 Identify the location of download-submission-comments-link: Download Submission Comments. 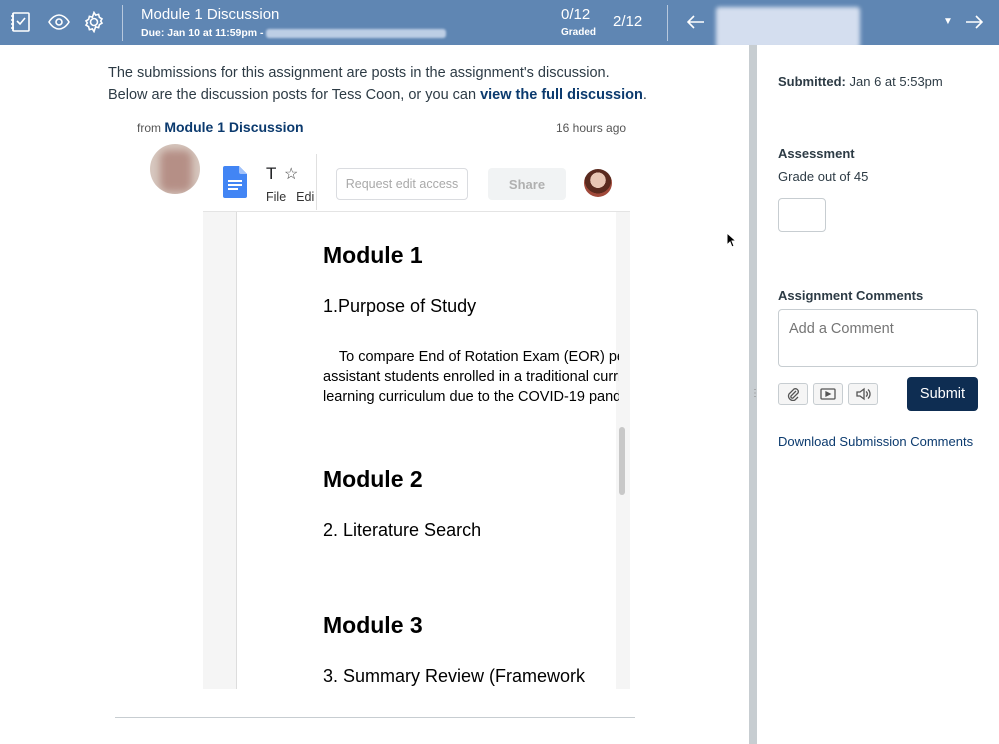
(875, 441).